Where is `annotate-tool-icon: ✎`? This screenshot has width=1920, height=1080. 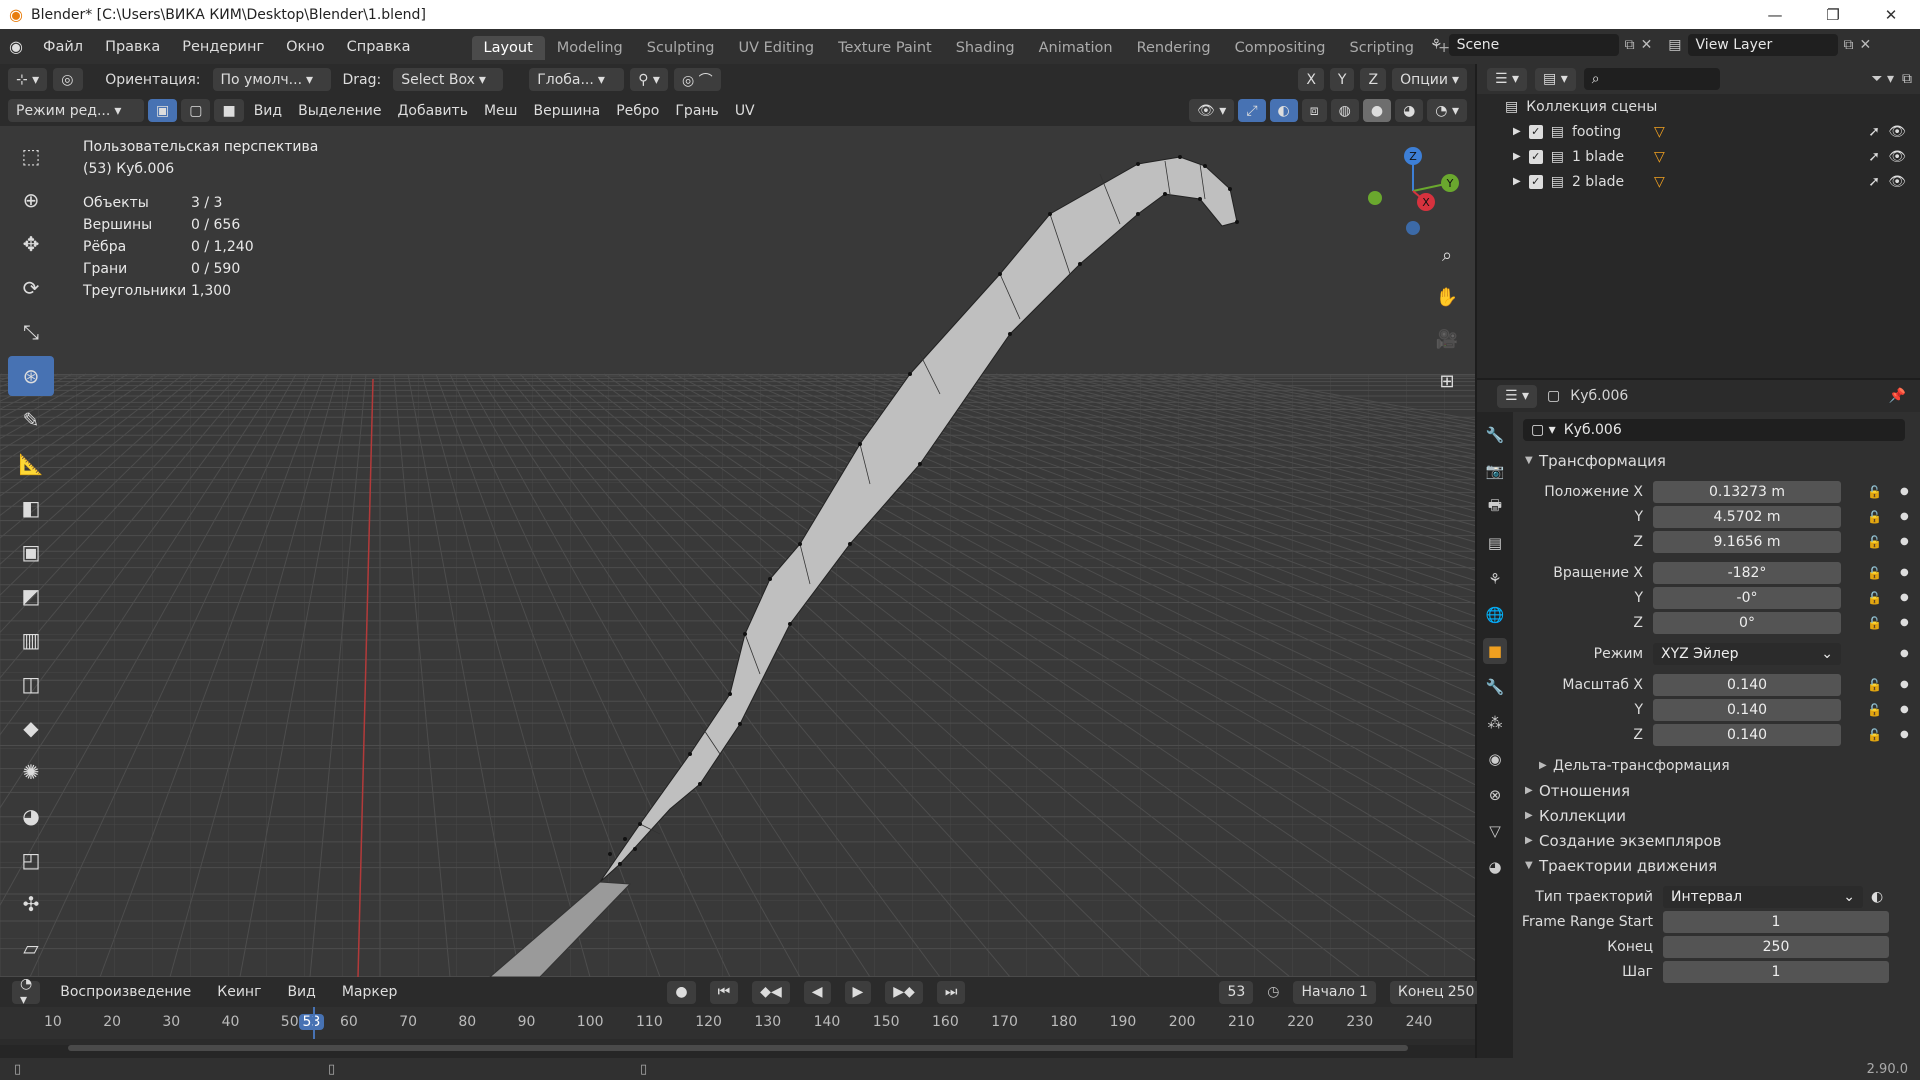
annotate-tool-icon: ✎ is located at coordinates (31, 420).